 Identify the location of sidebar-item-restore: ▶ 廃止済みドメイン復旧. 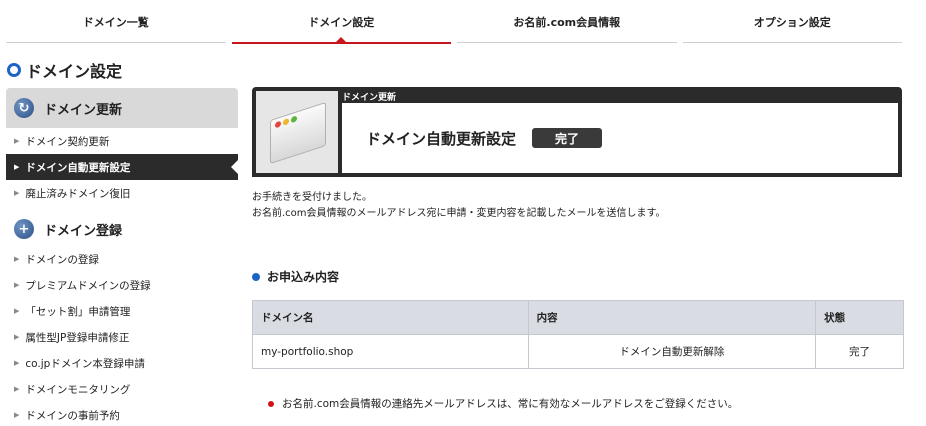
(122, 193).